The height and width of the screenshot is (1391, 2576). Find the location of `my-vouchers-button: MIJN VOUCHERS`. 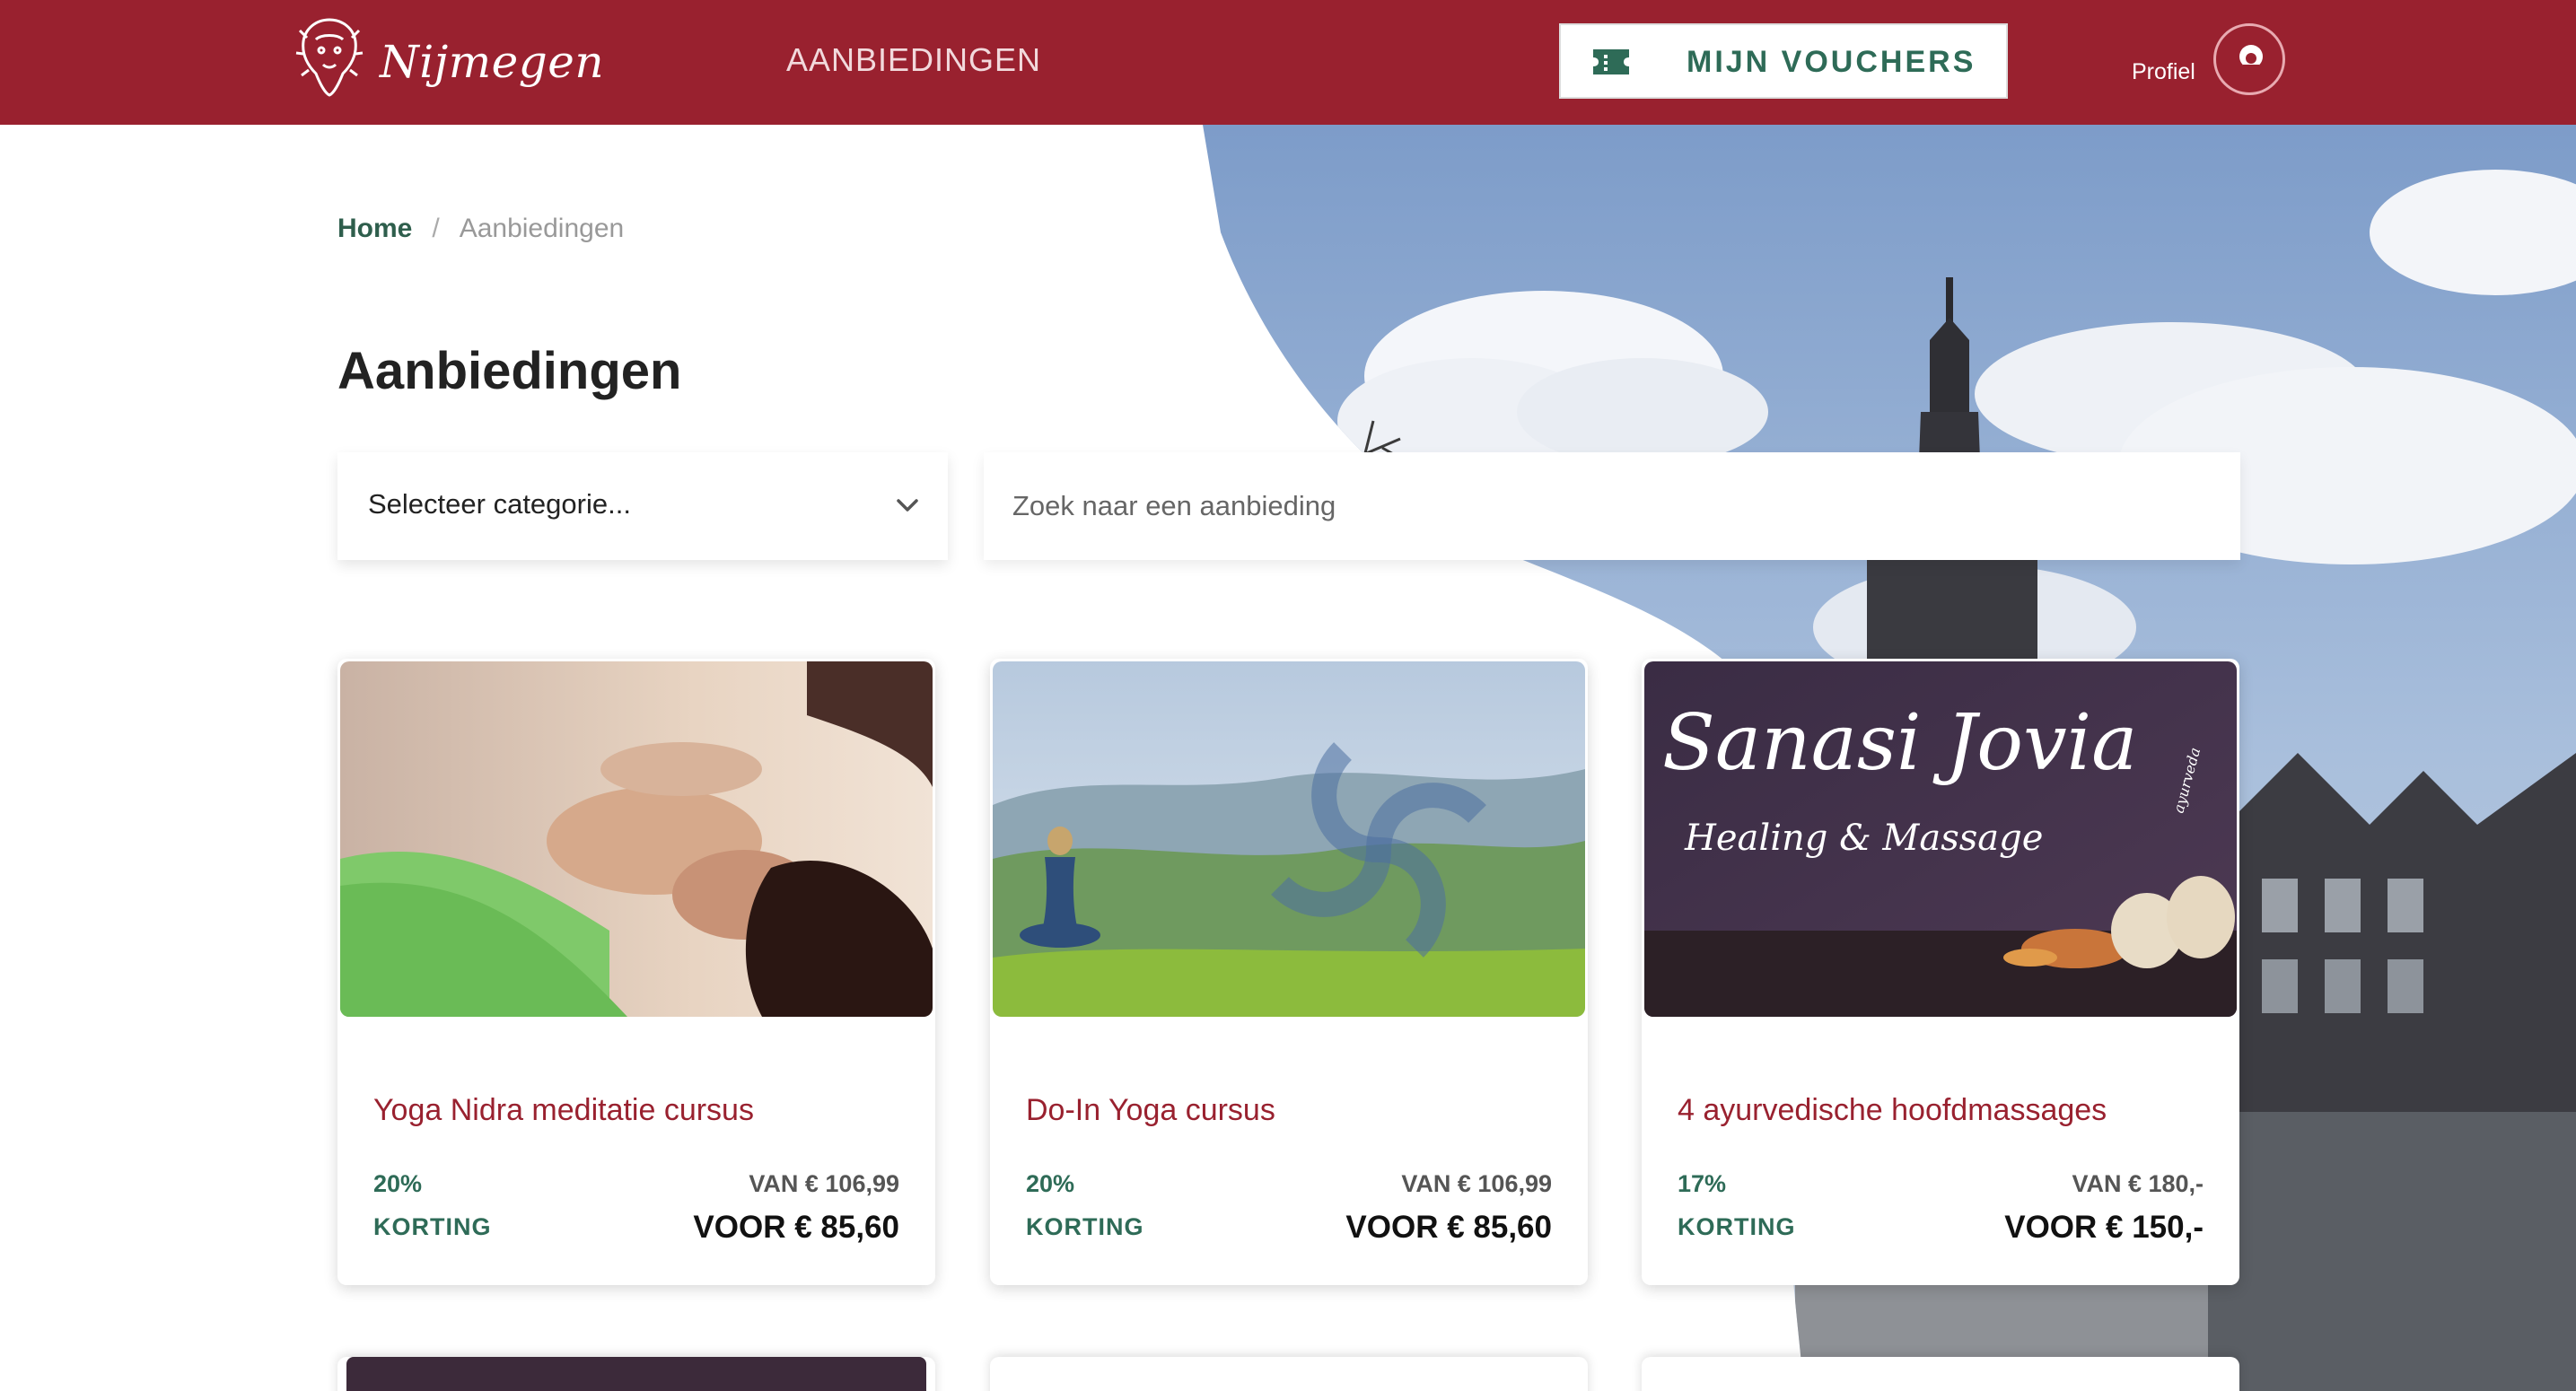

my-vouchers-button: MIJN VOUCHERS is located at coordinates (1783, 61).